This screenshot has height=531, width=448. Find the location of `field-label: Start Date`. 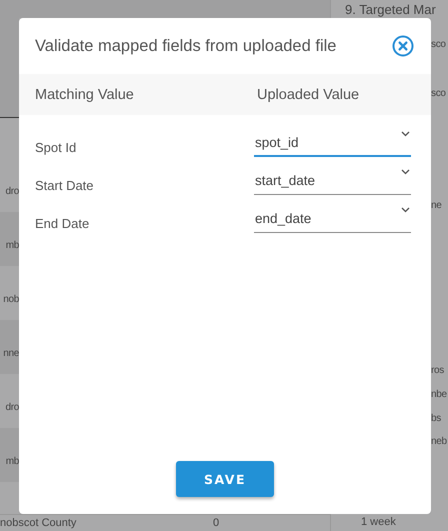

field-label: Start Date is located at coordinates (65, 184).